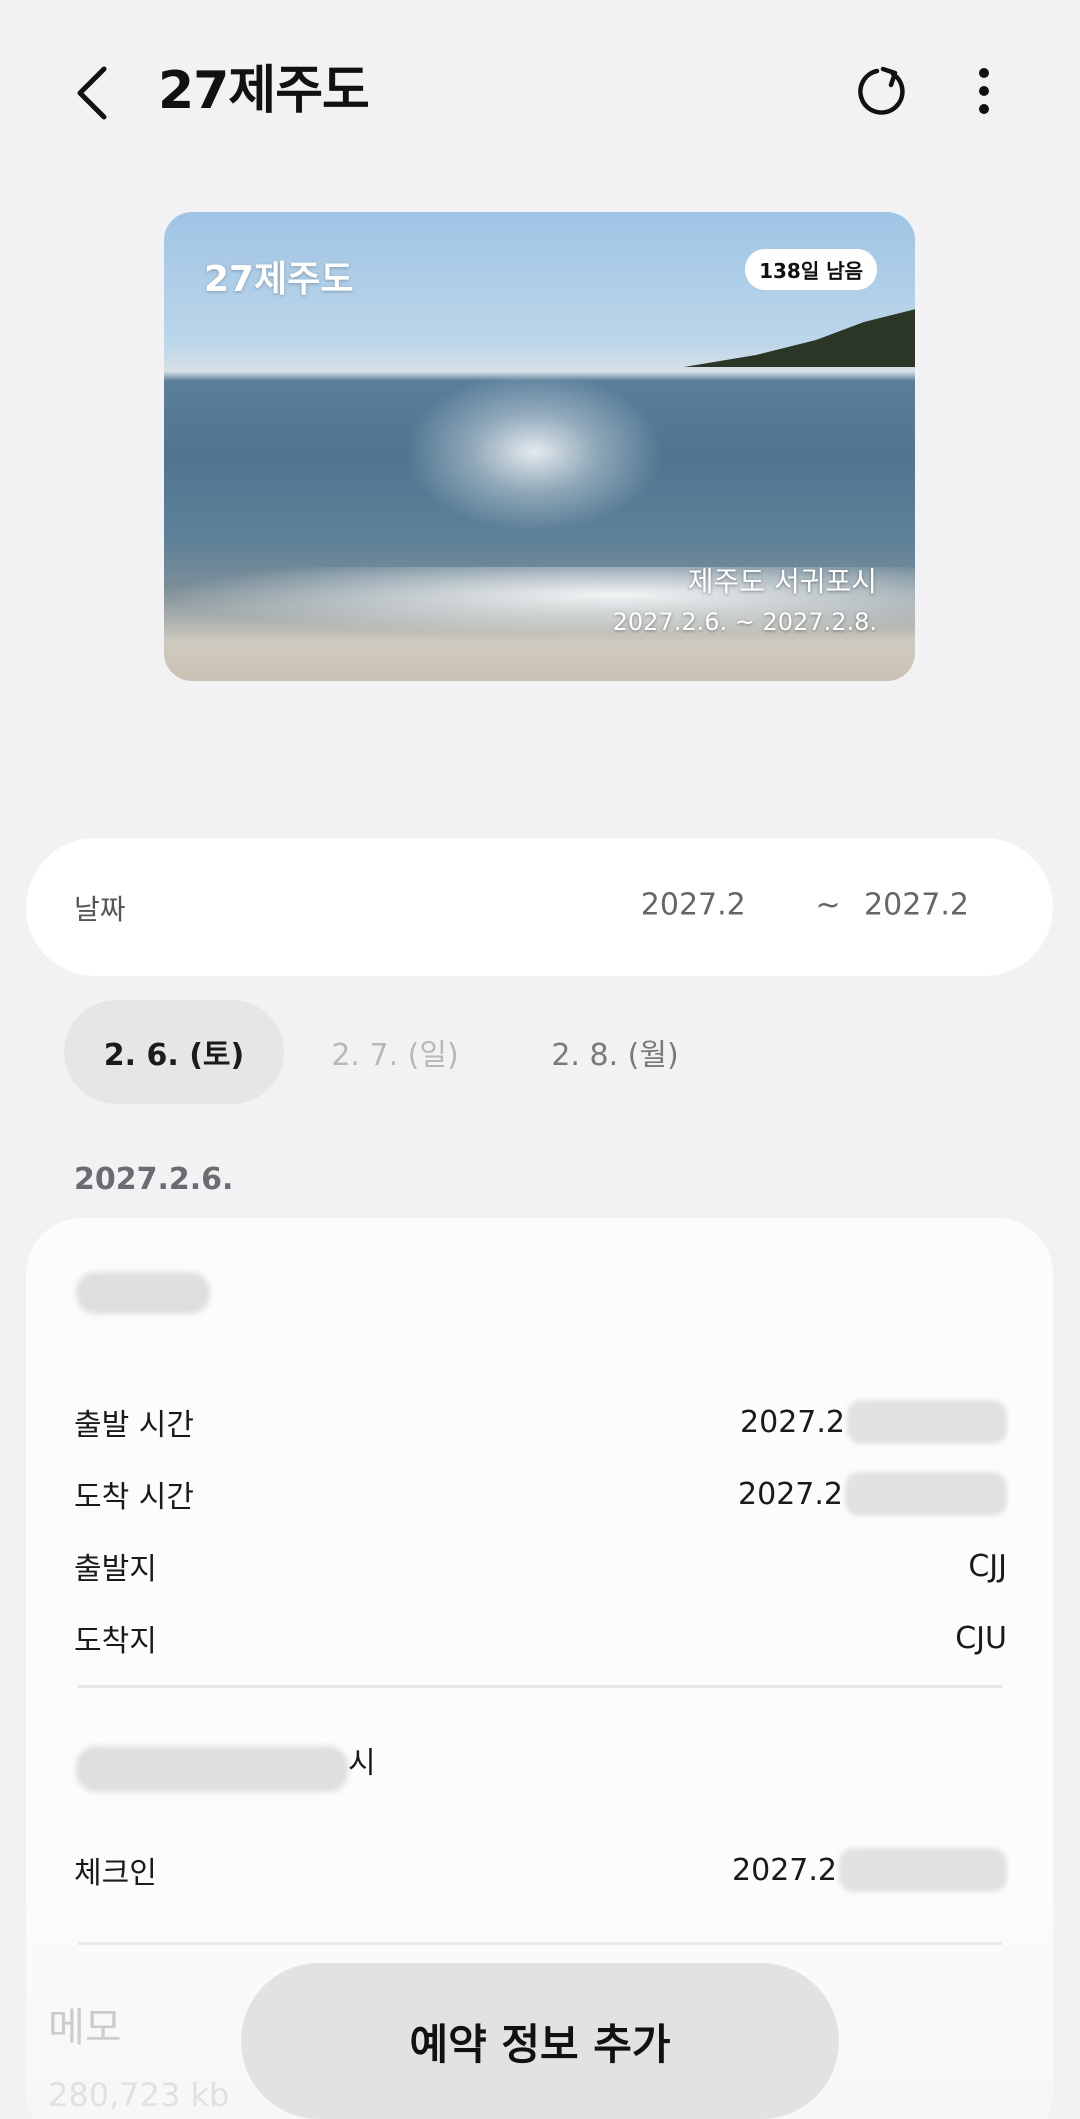 Image resolution: width=1080 pixels, height=2119 pixels. Describe the element at coordinates (540, 1566) in the screenshot. I see `flight-row-origin: 출발지 CJJ` at that location.